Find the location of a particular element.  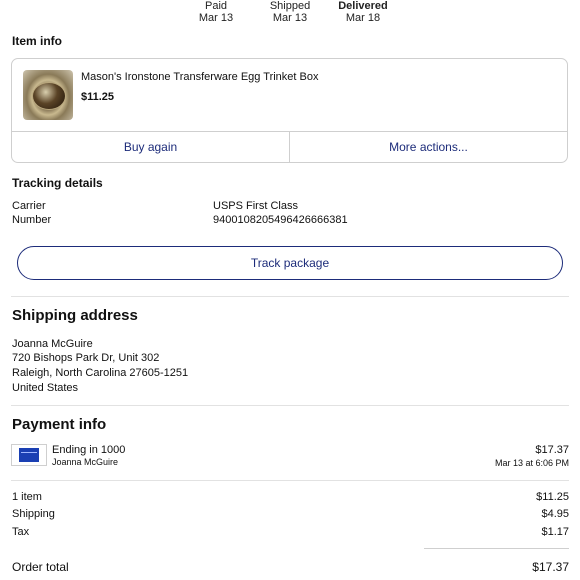

item-thumbnail is located at coordinates (48, 95).